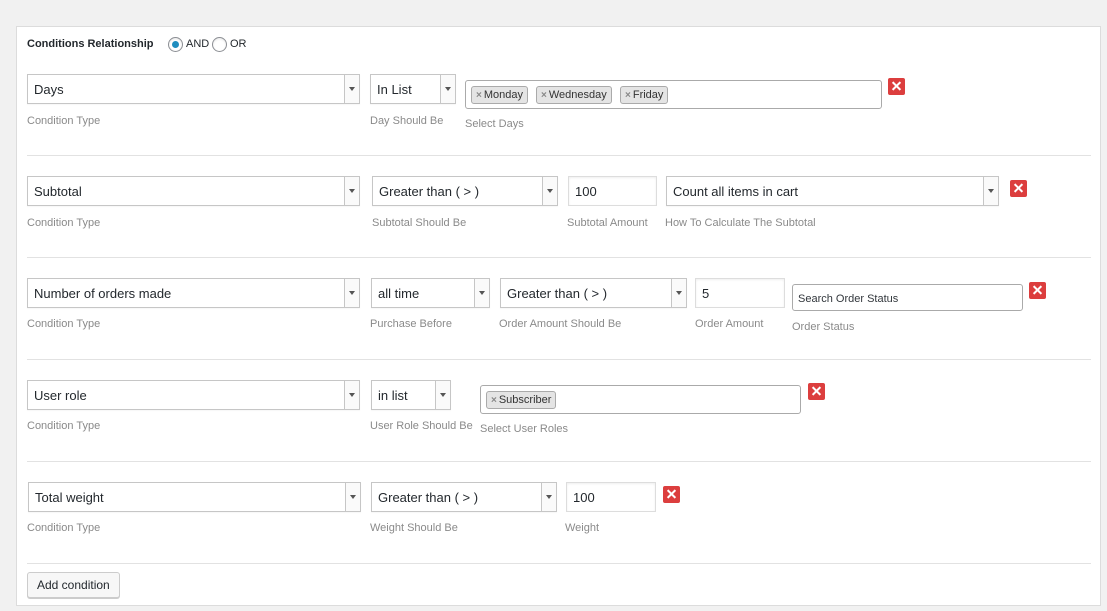 The height and width of the screenshot is (611, 1107). What do you see at coordinates (706, 293) in the screenshot?
I see `input-value: 5` at bounding box center [706, 293].